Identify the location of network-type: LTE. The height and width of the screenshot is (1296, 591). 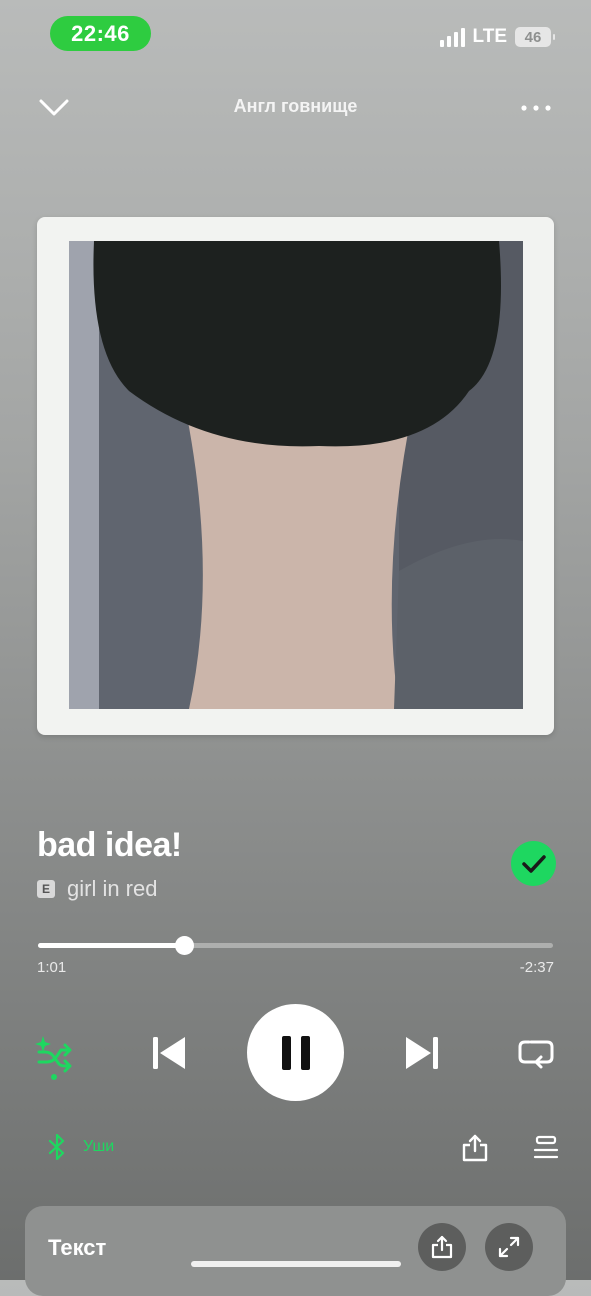
(489, 36).